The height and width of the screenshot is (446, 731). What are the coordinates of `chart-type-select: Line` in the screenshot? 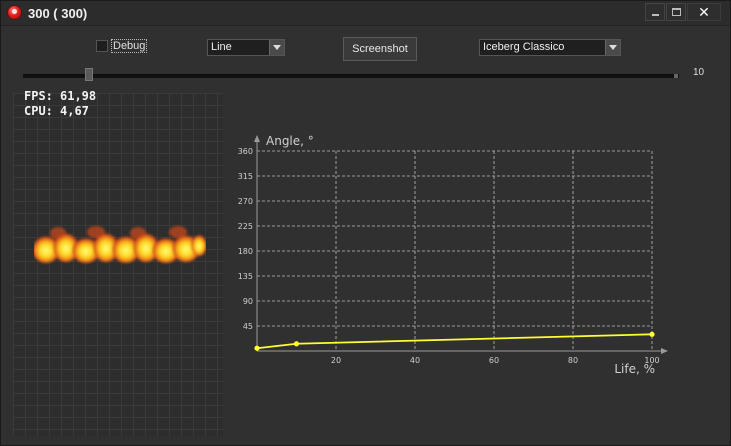 It's located at (246, 47).